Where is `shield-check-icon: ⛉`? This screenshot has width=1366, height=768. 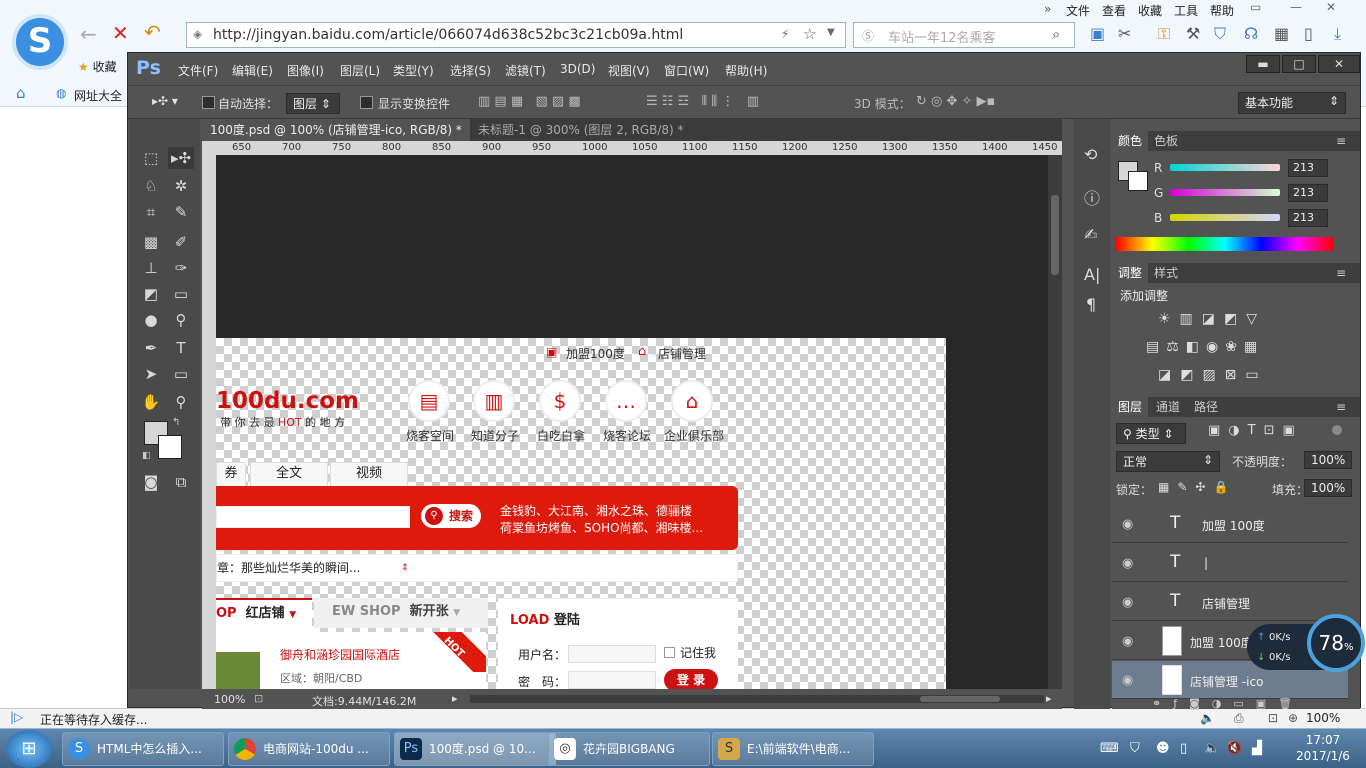
shield-check-icon: ⛉ is located at coordinates (1220, 34).